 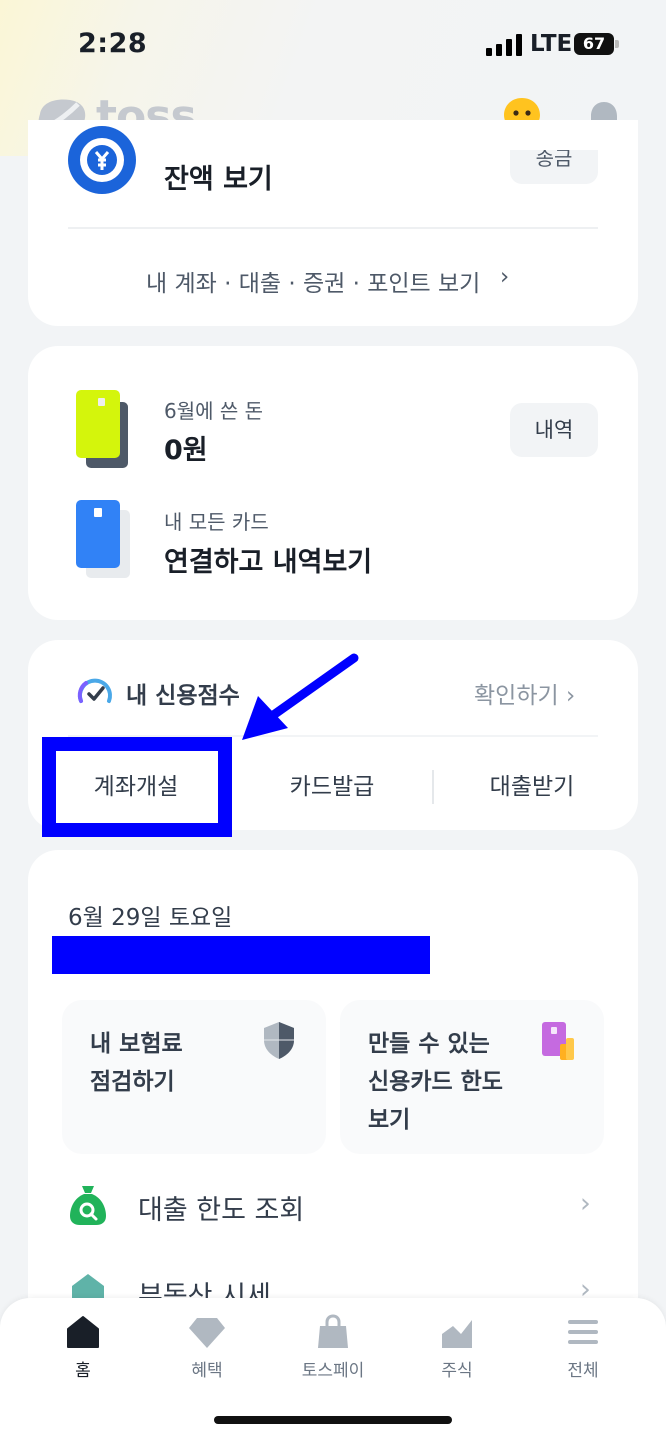 What do you see at coordinates (558, 1041) in the screenshot?
I see `card-coin-icon` at bounding box center [558, 1041].